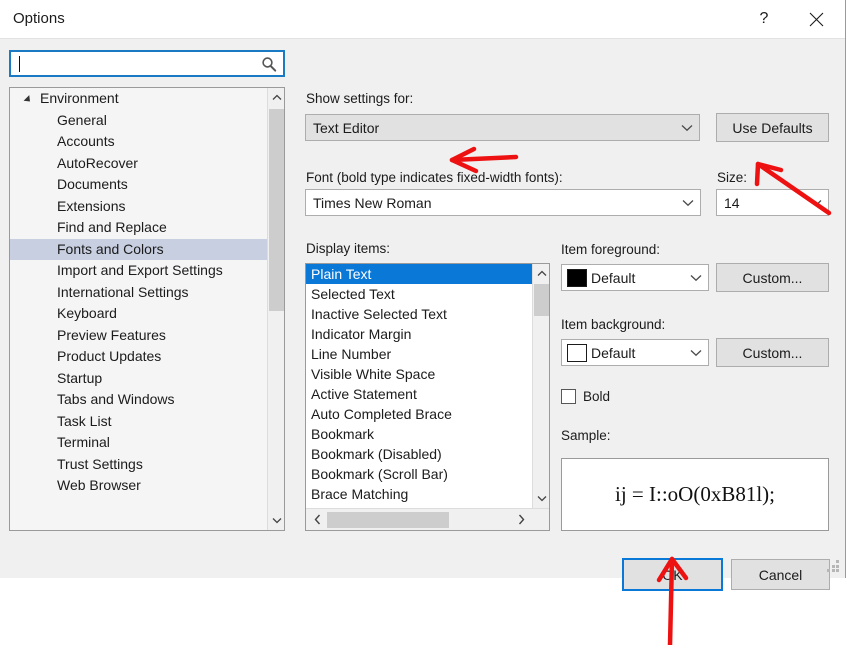 The width and height of the screenshot is (848, 645). I want to click on display-item: Bookmark (Disabled), so click(419, 454).